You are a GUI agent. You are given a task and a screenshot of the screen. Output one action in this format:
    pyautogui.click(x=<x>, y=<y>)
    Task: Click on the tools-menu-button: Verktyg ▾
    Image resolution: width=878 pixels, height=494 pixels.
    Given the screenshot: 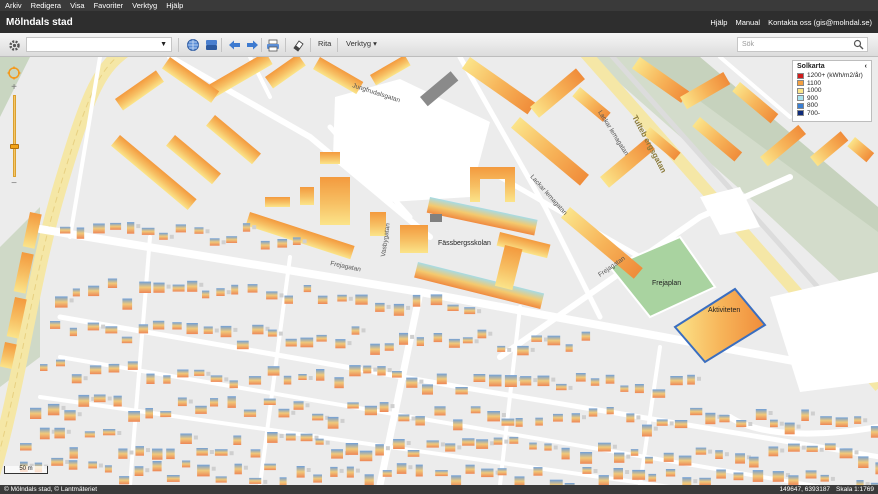 What is the action you would take?
    pyautogui.click(x=361, y=43)
    